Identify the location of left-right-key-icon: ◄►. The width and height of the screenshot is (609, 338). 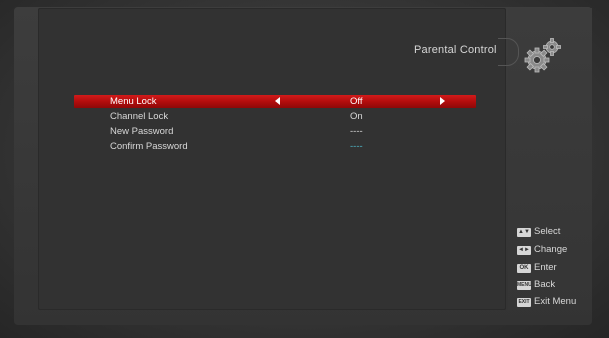
(524, 250).